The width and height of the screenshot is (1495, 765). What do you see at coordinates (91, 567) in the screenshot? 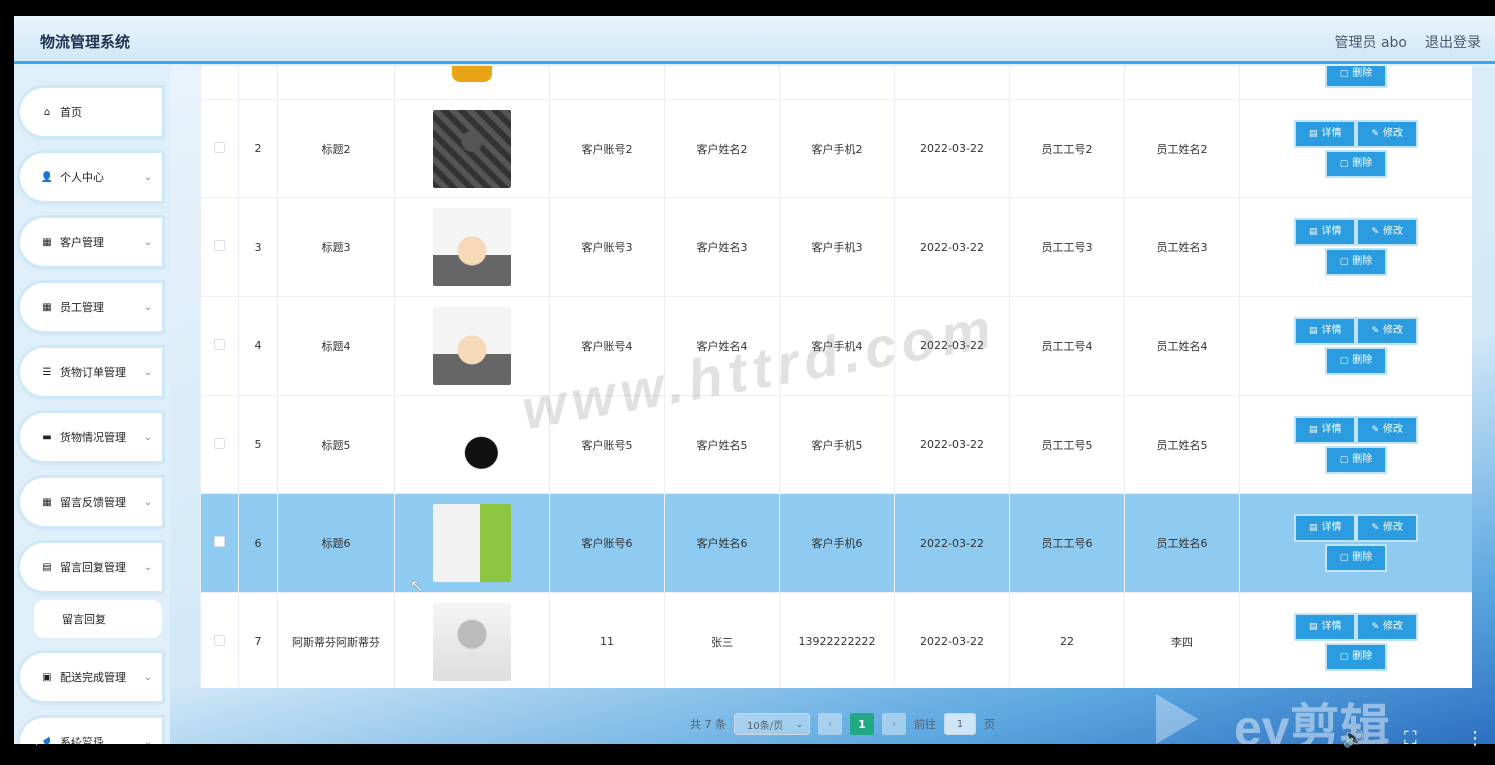
I see `sidebar-item-7: ▤ 留言回复管理 ⌄` at bounding box center [91, 567].